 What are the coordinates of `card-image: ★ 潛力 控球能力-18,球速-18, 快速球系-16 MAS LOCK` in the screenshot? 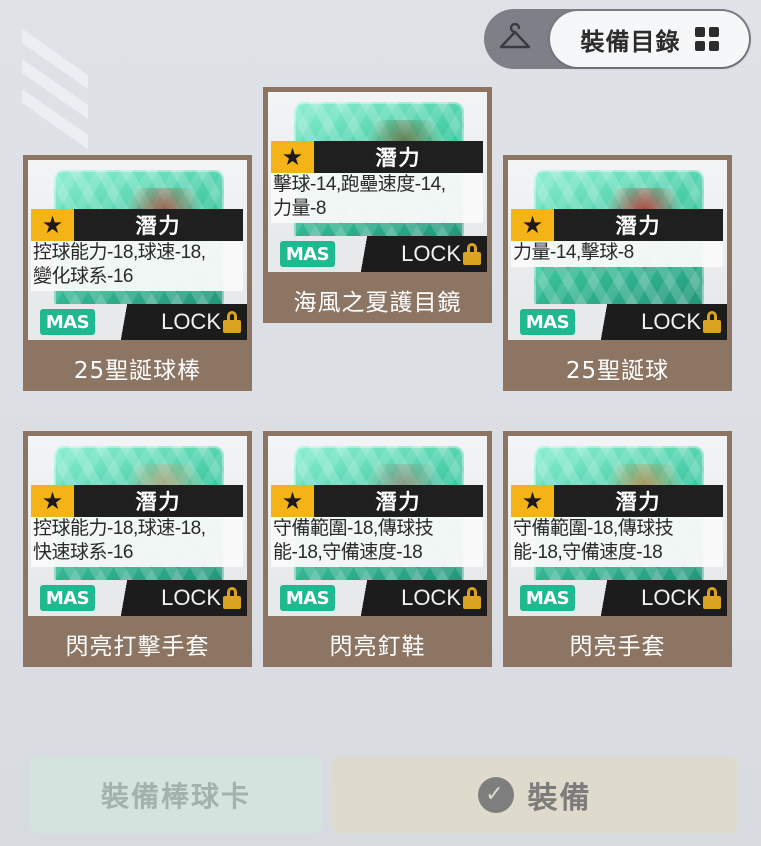 It's located at (137, 526).